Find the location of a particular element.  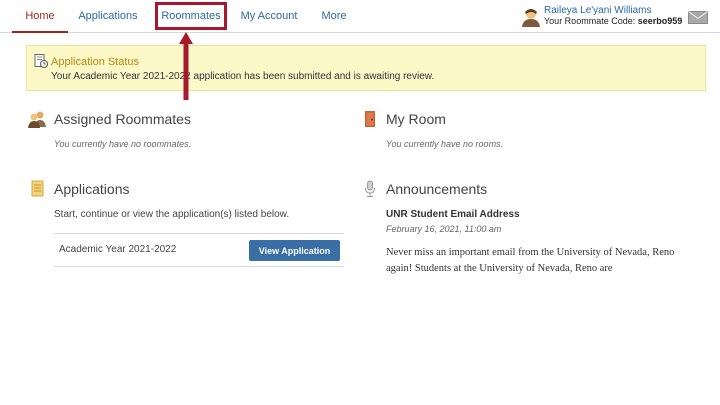

no-roommates-text: You currently have no roommates. is located at coordinates (123, 144).